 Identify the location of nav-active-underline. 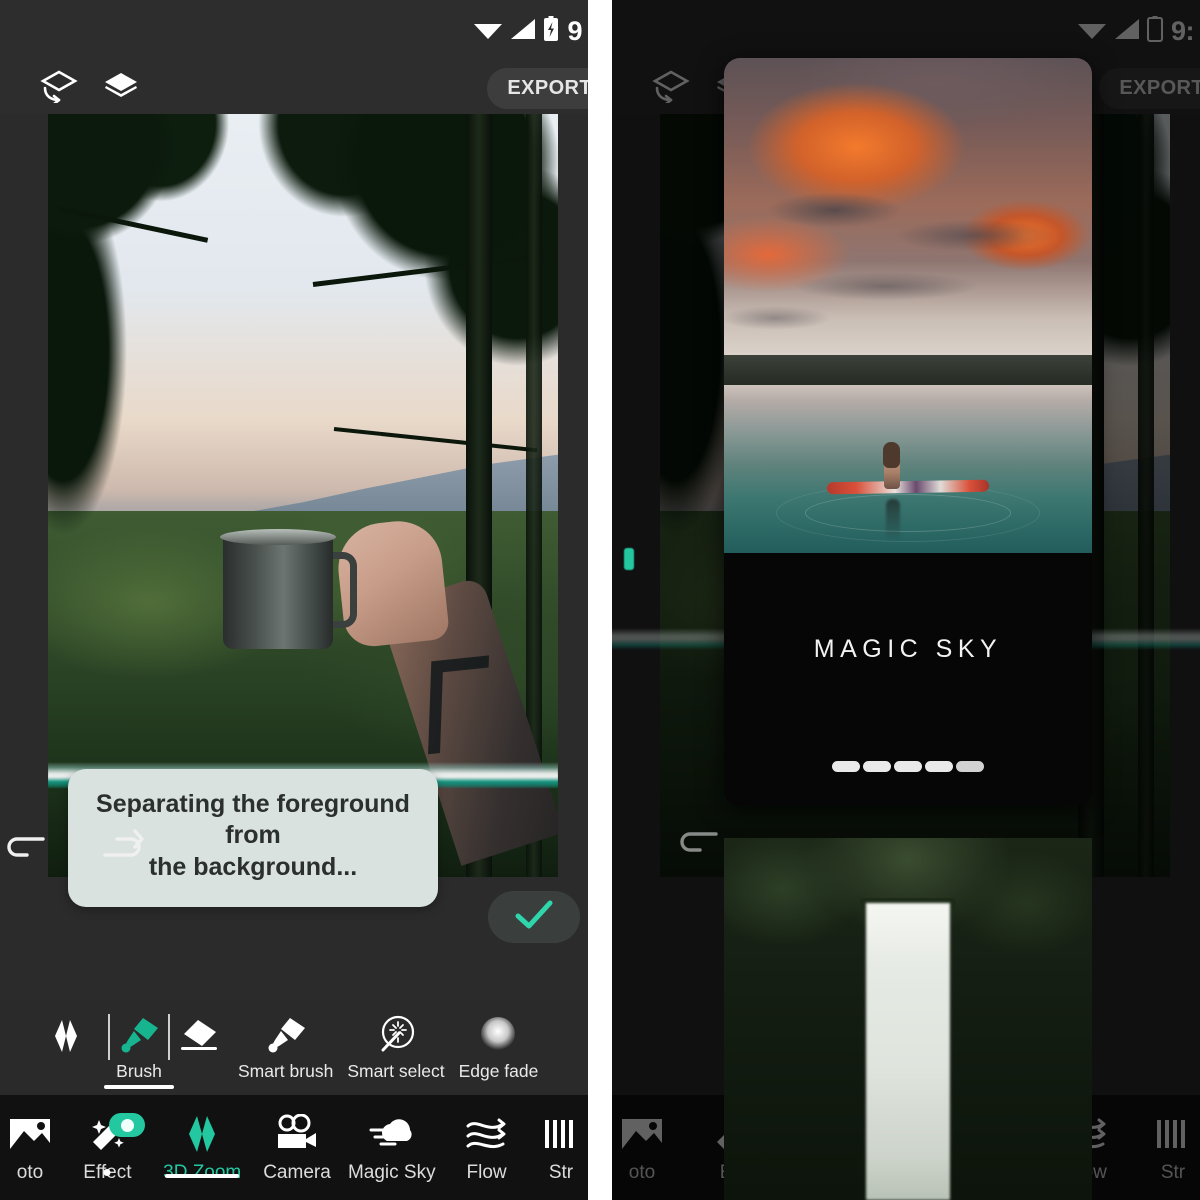
(202, 1176).